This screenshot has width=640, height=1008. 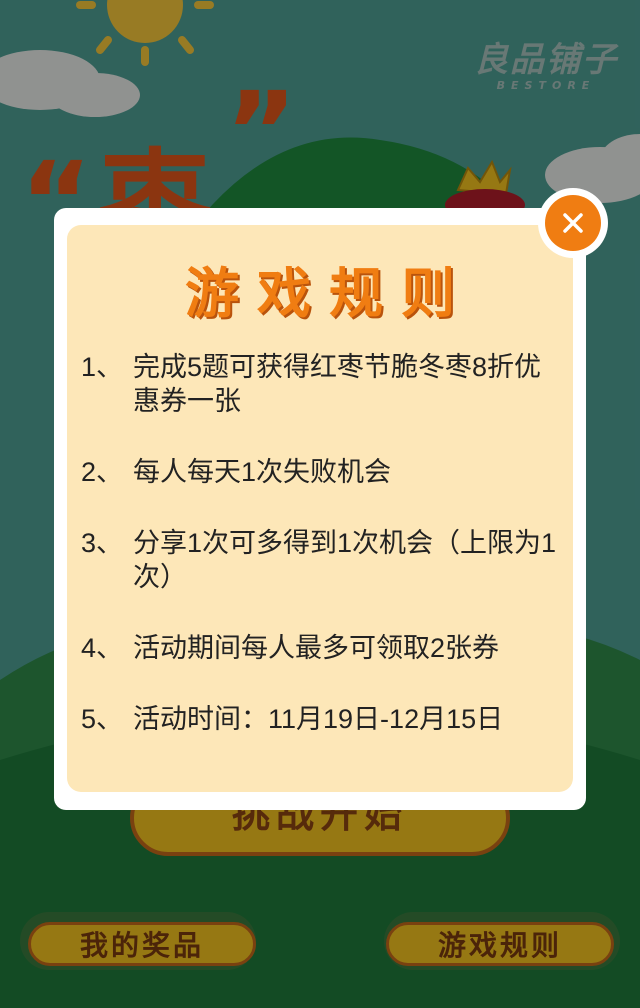 I want to click on close-icon, so click(x=573, y=223).